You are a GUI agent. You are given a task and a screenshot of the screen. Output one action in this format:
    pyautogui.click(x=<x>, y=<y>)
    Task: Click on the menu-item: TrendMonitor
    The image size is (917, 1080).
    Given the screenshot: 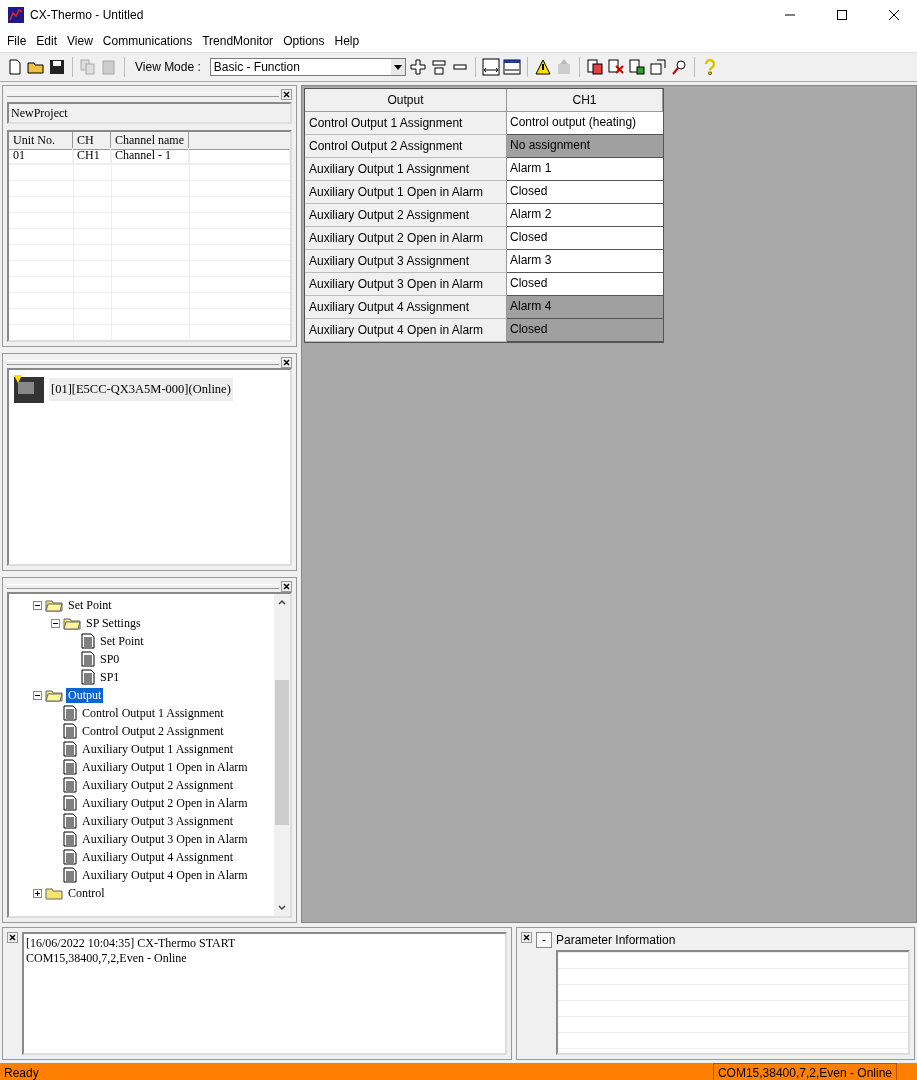 What is the action you would take?
    pyautogui.click(x=238, y=41)
    